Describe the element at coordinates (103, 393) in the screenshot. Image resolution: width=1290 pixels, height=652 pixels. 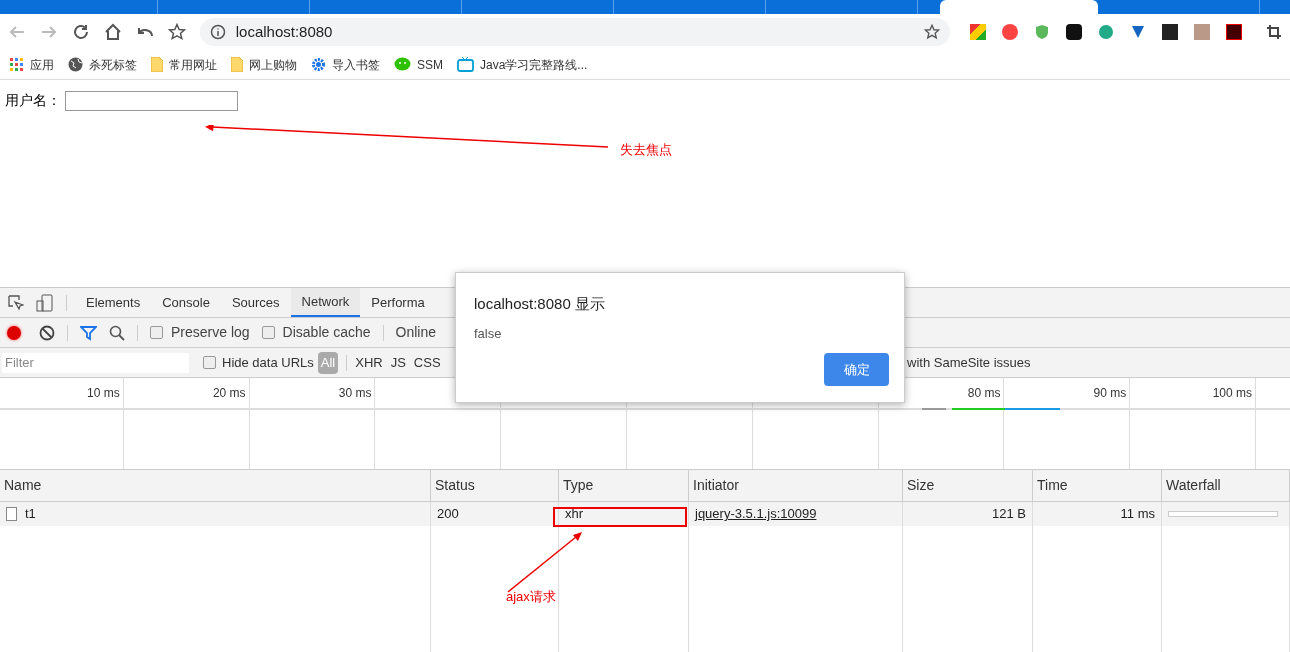
I see `tick-label: 10 ms` at that location.